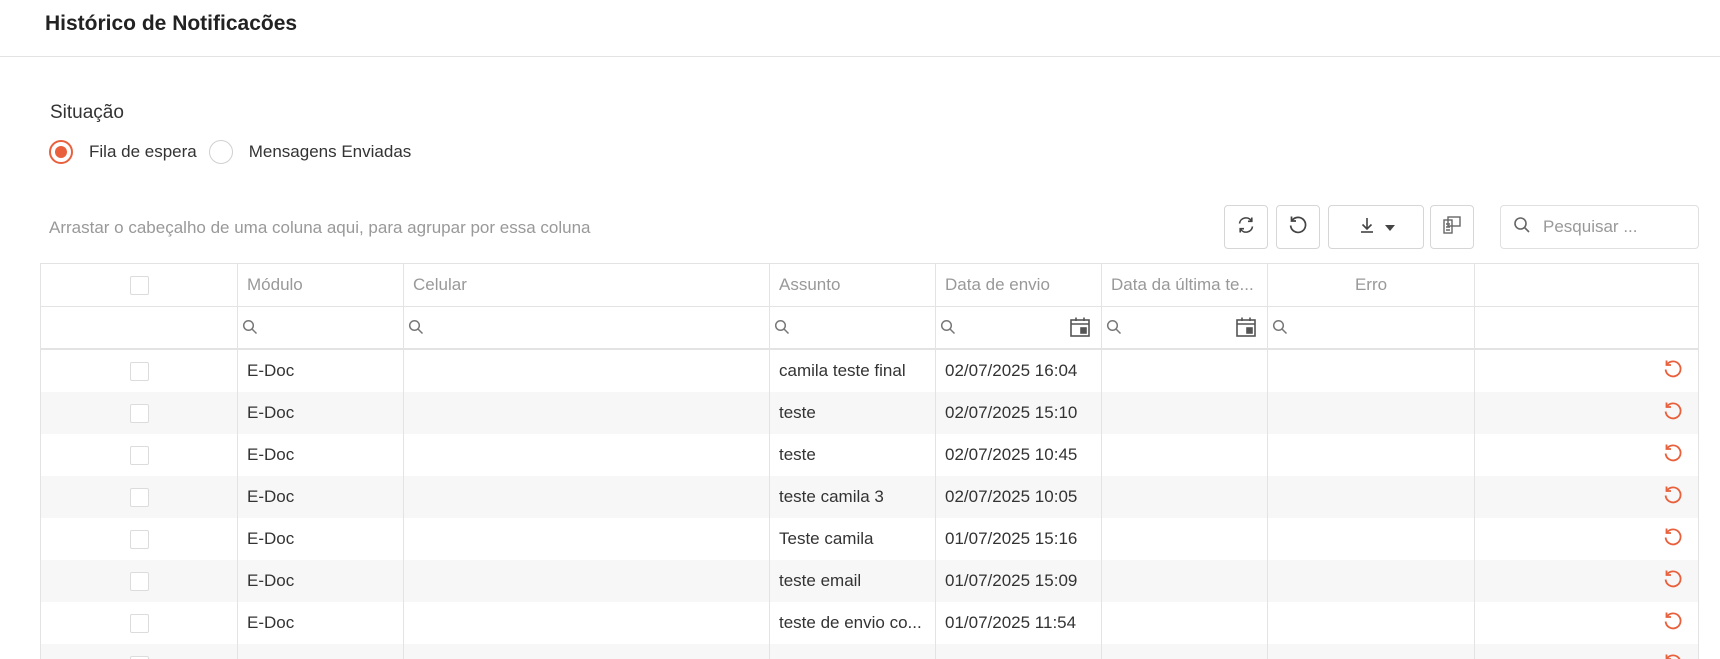 This screenshot has width=1720, height=659. I want to click on cell-data-envio: 01/07/2025 15:16, so click(1019, 539).